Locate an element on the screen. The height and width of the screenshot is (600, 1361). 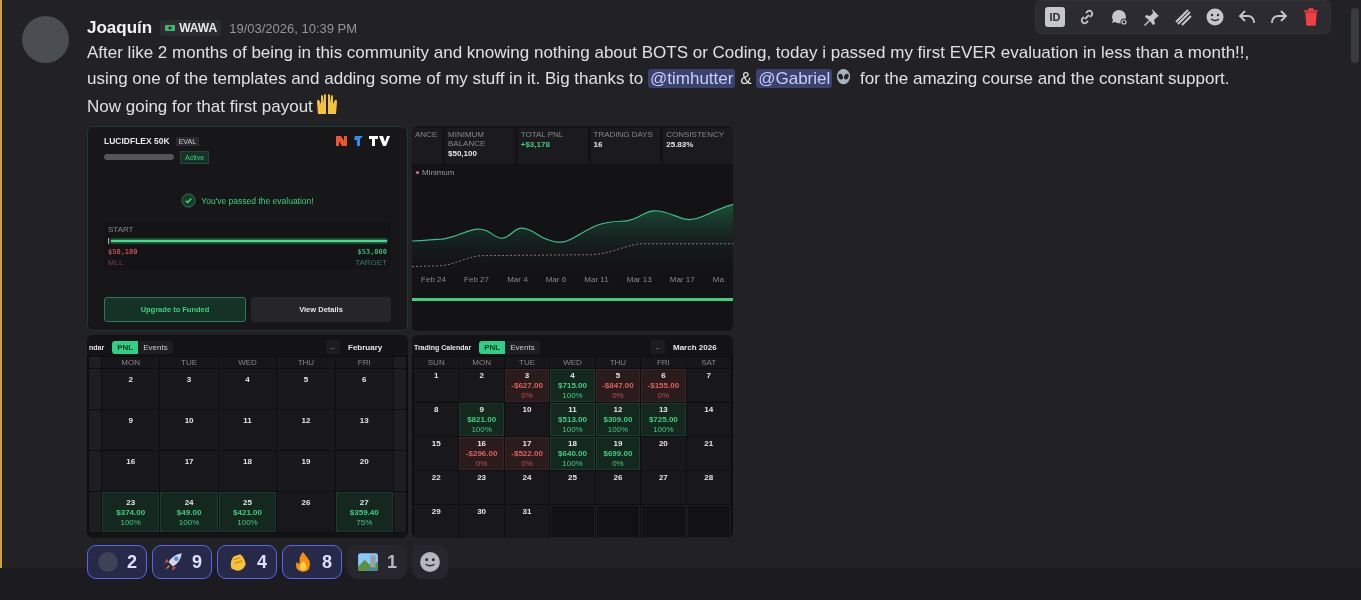
speech-bubble-icon is located at coordinates (1119, 17).